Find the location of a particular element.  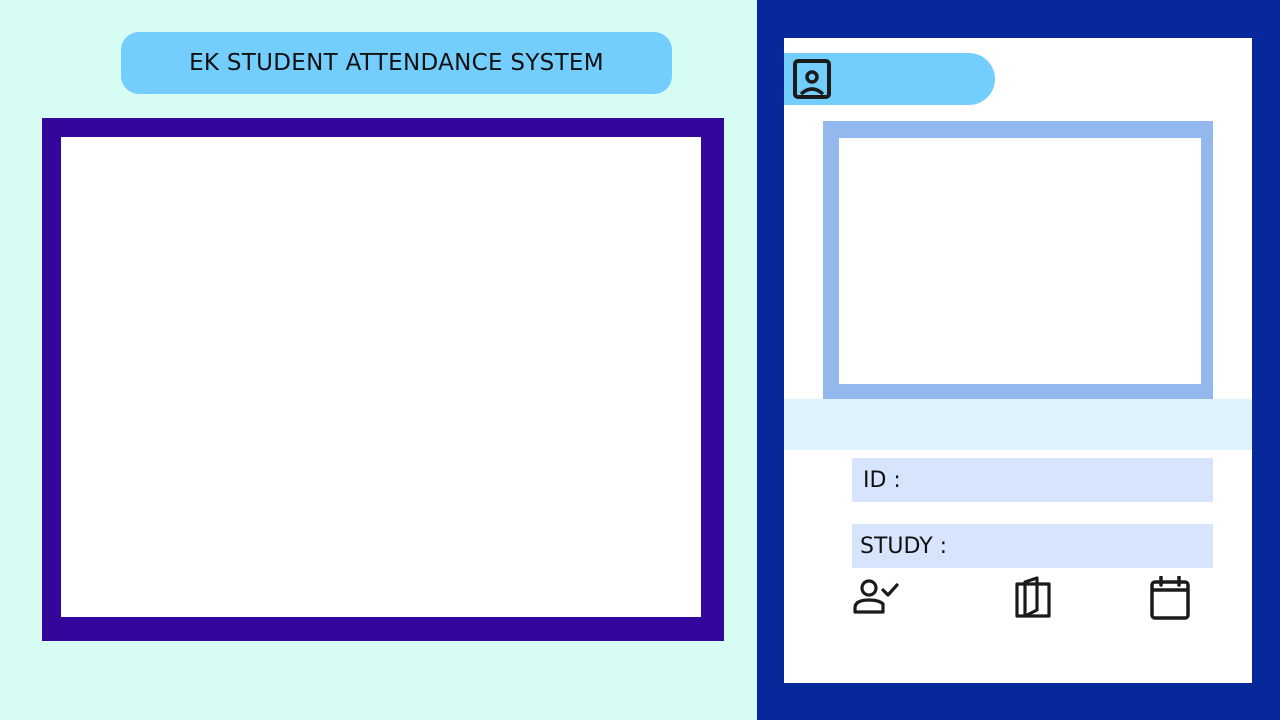

user-check-icon is located at coordinates (876, 598).